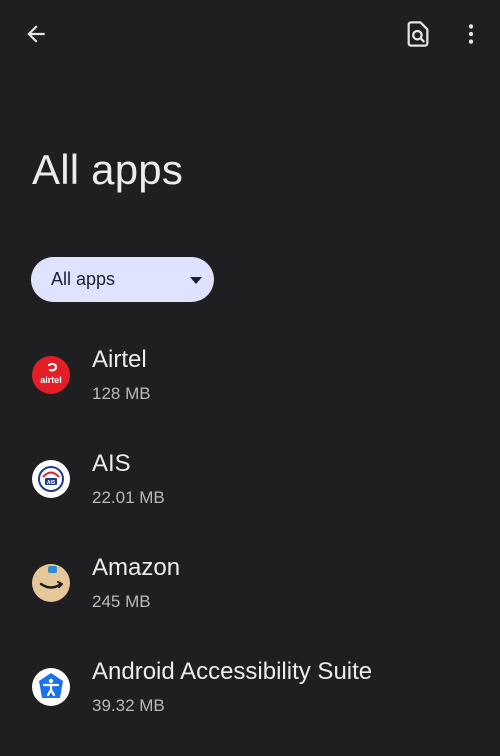 The image size is (500, 756). What do you see at coordinates (51, 380) in the screenshot?
I see `airtel-logo-text: airtel` at bounding box center [51, 380].